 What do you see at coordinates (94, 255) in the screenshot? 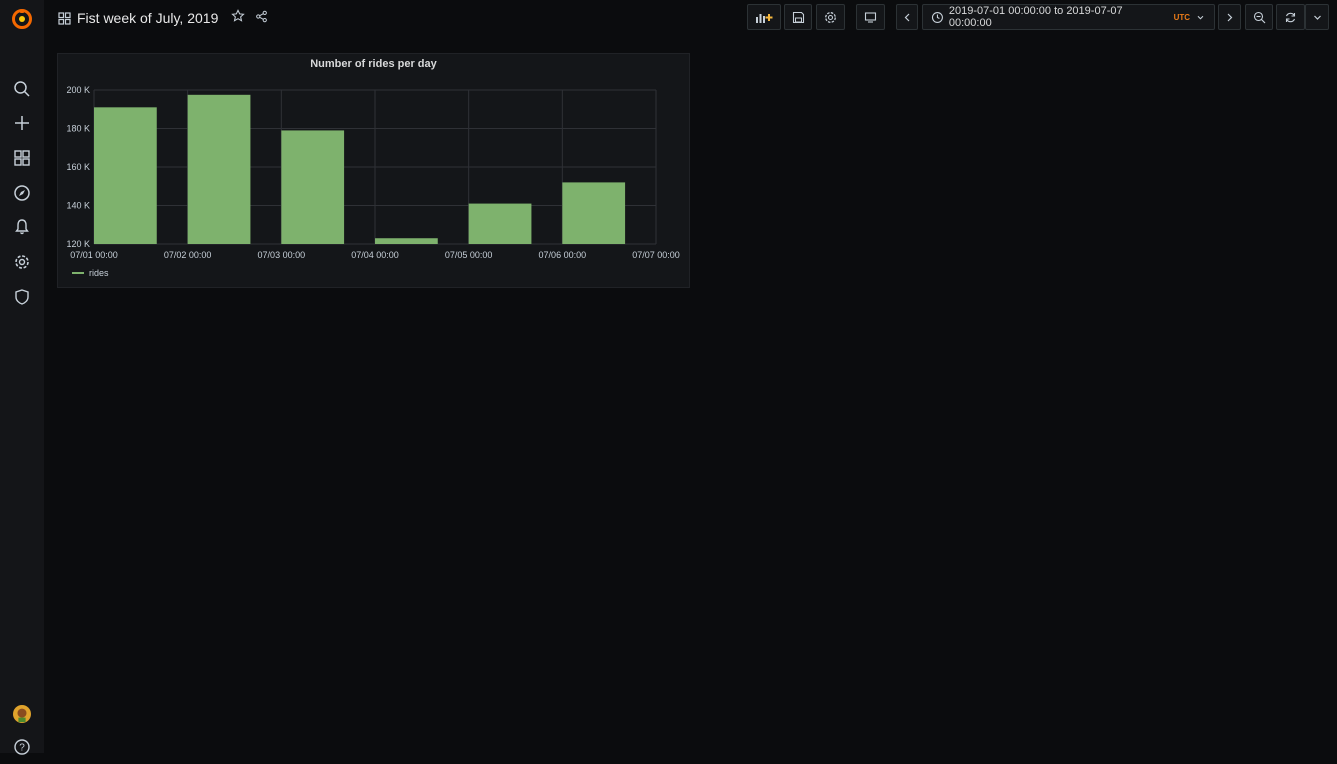
I see `x-tick-label: 07/01 00:00` at bounding box center [94, 255].